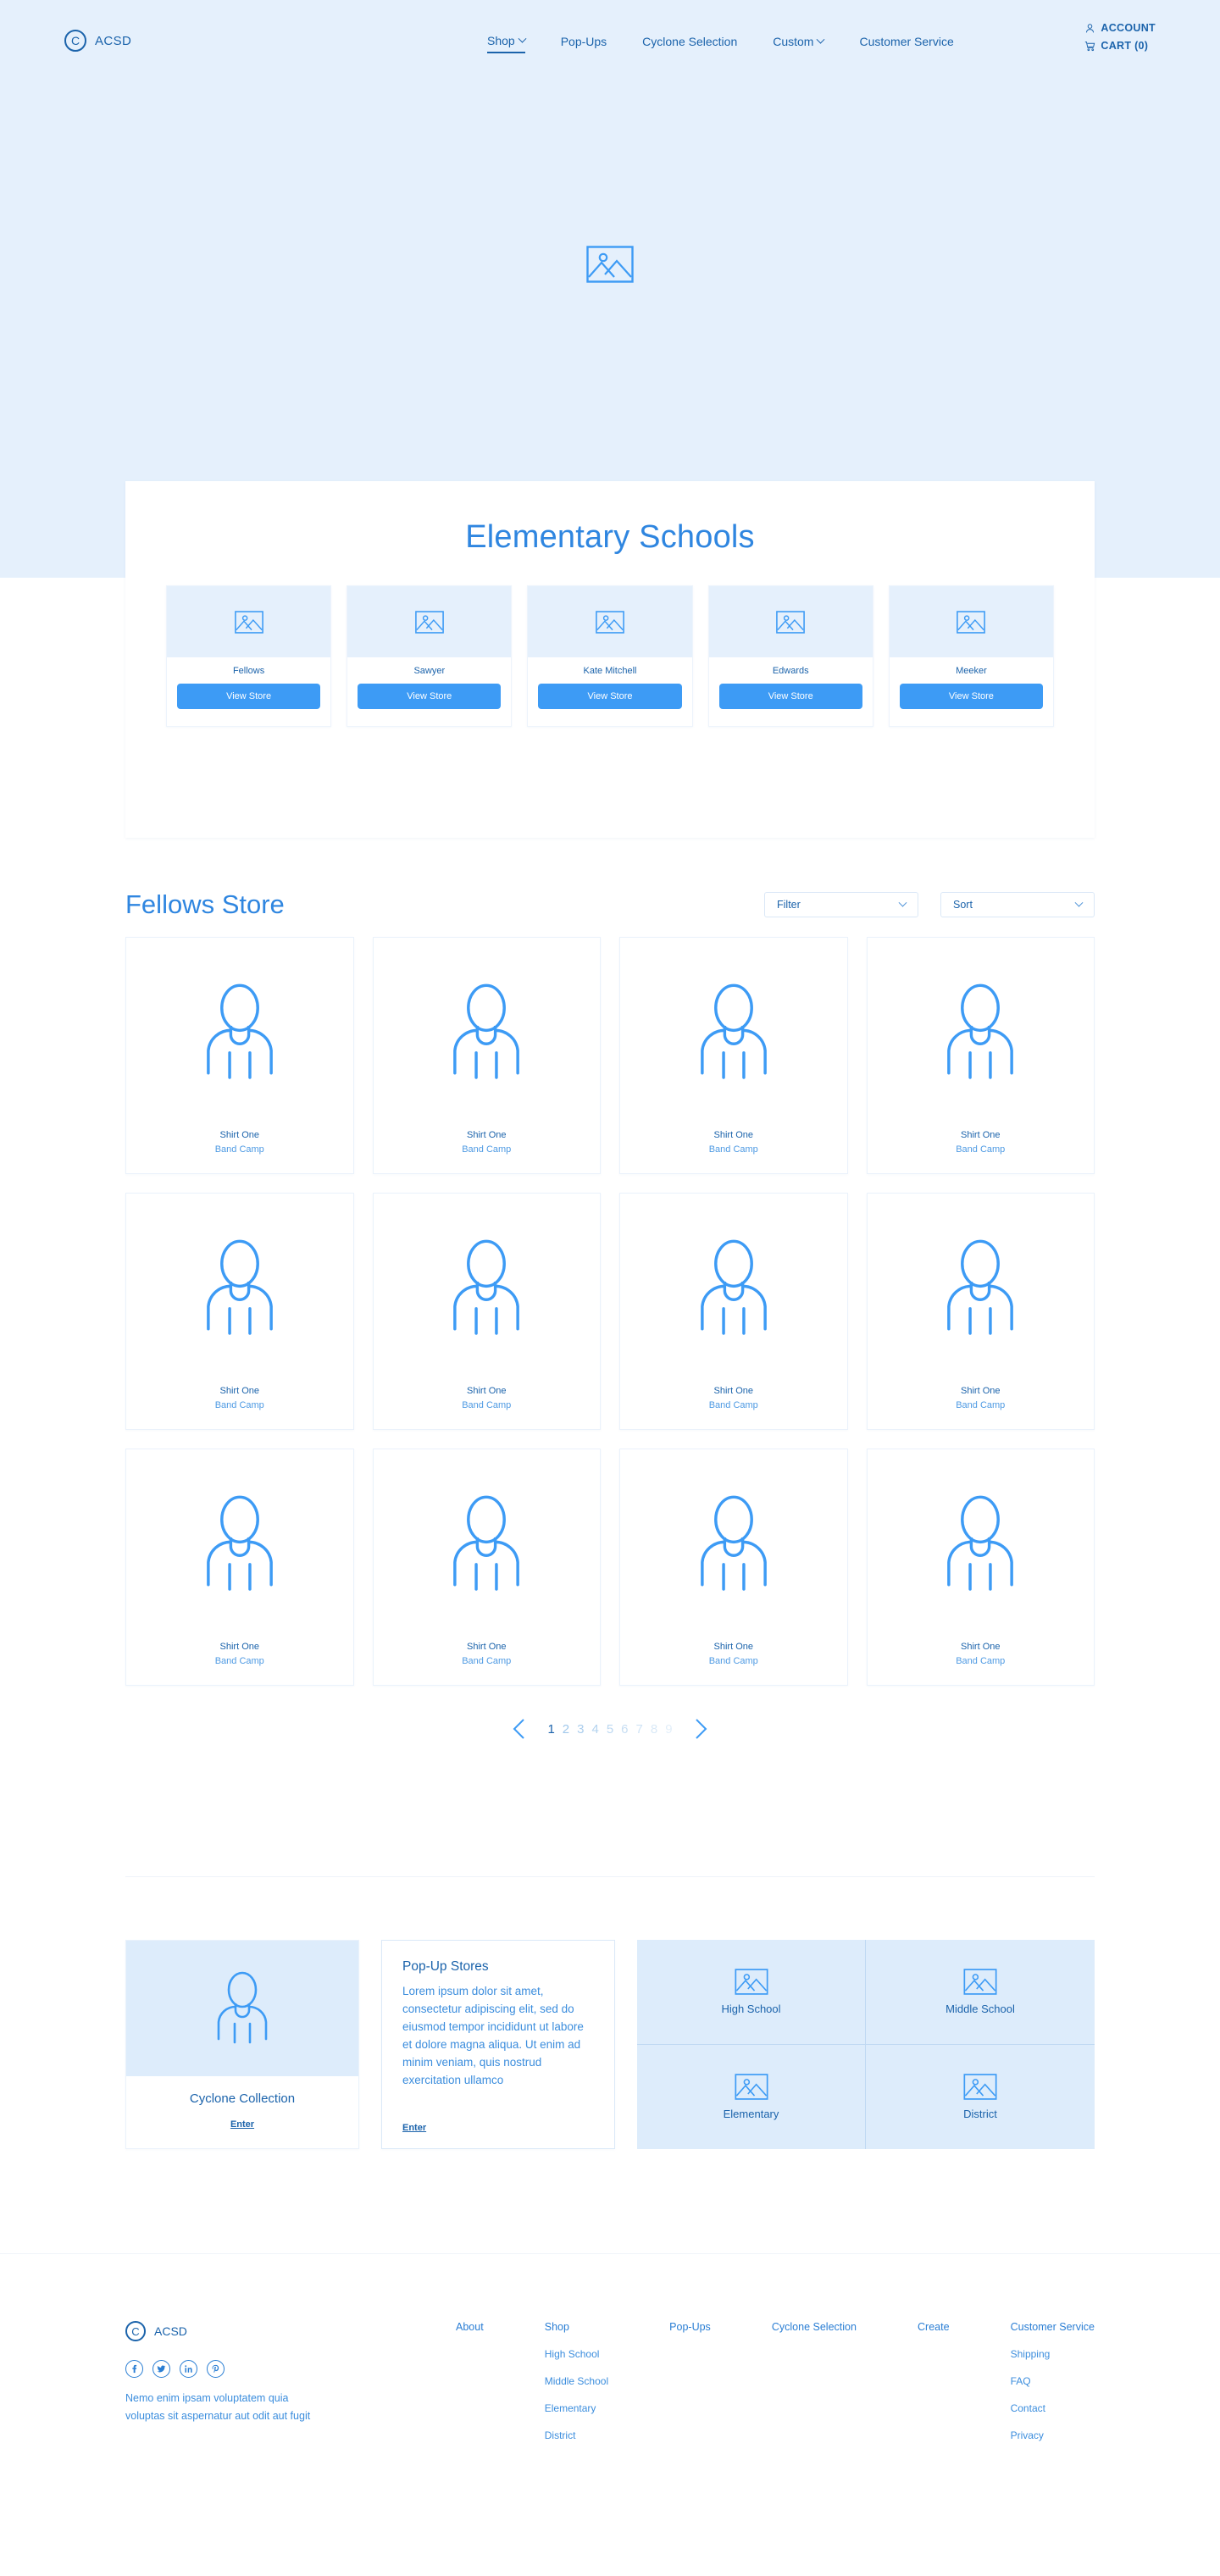 The height and width of the screenshot is (2576, 1220). I want to click on pagination-numbers: 123456789, so click(609, 1729).